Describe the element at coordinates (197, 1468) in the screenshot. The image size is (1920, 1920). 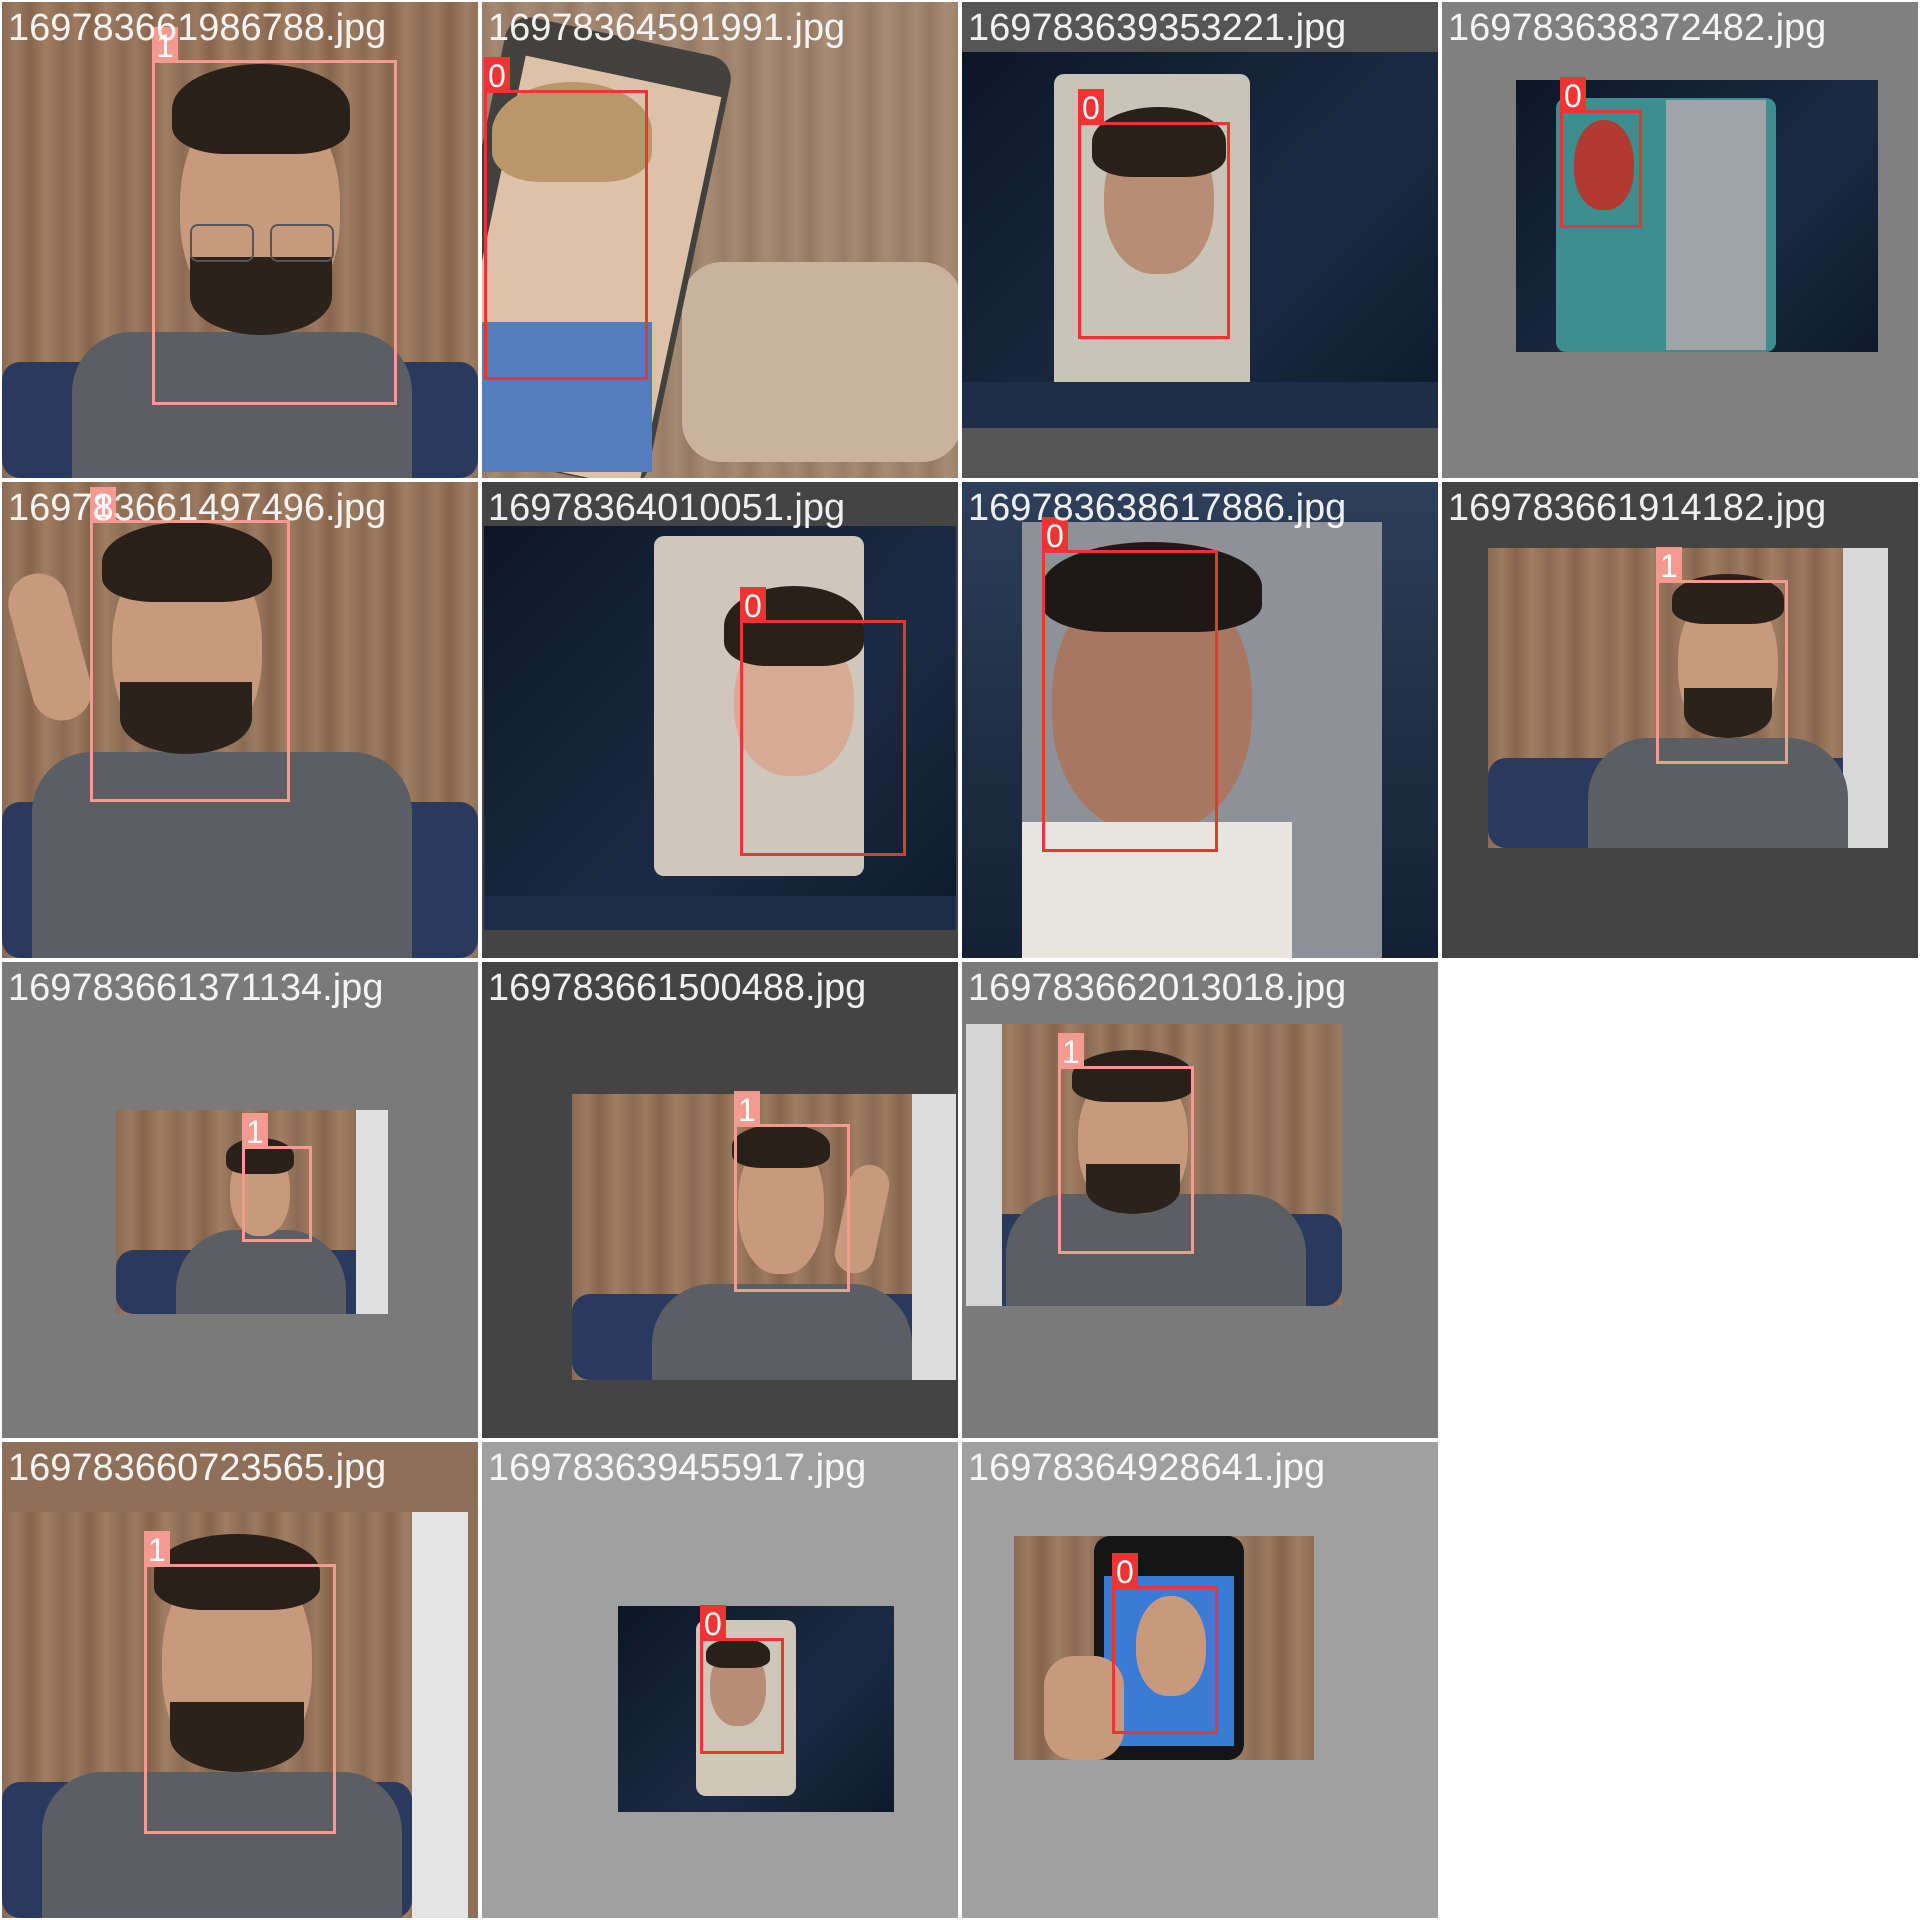
I see `filename-label: 169783660723565.jpg` at that location.